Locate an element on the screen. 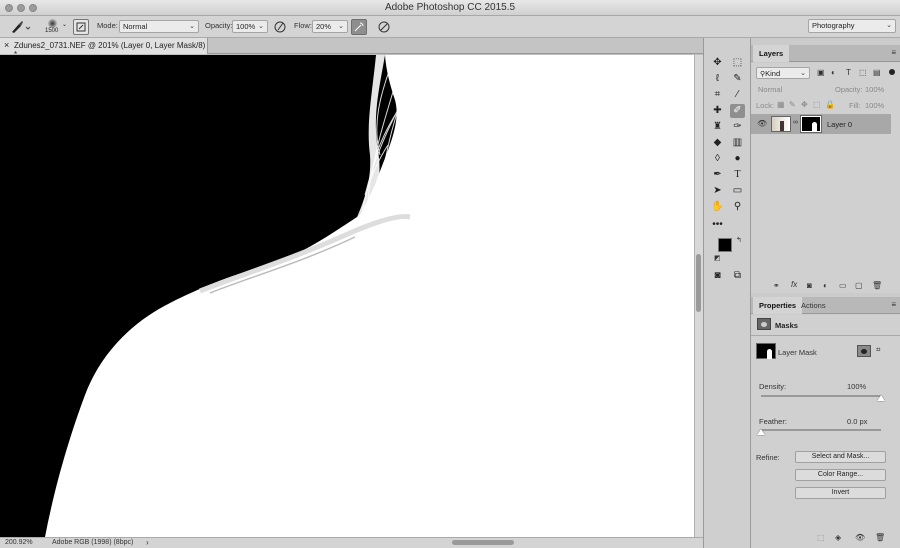 This screenshot has width=900, height=548. mode-label: Mode: is located at coordinates (107, 25).